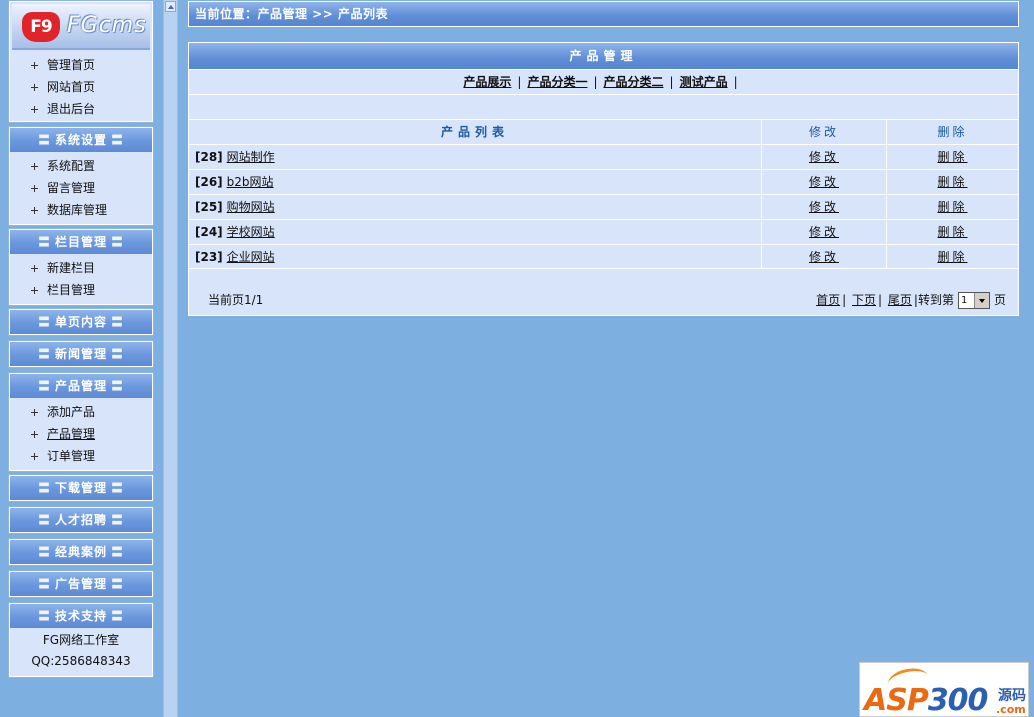 Image resolution: width=1034 pixels, height=717 pixels. I want to click on section-header: 〓单页内容〓, so click(81, 322).